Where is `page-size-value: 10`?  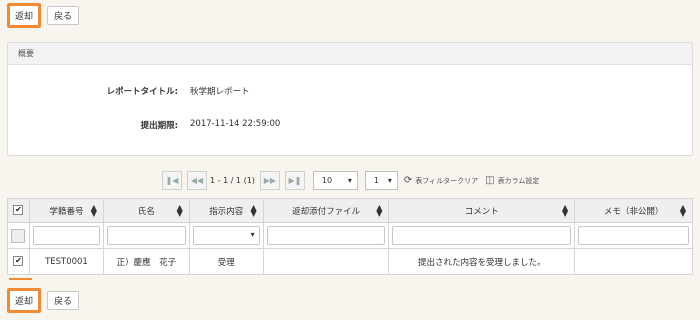 page-size-value: 10 is located at coordinates (327, 180).